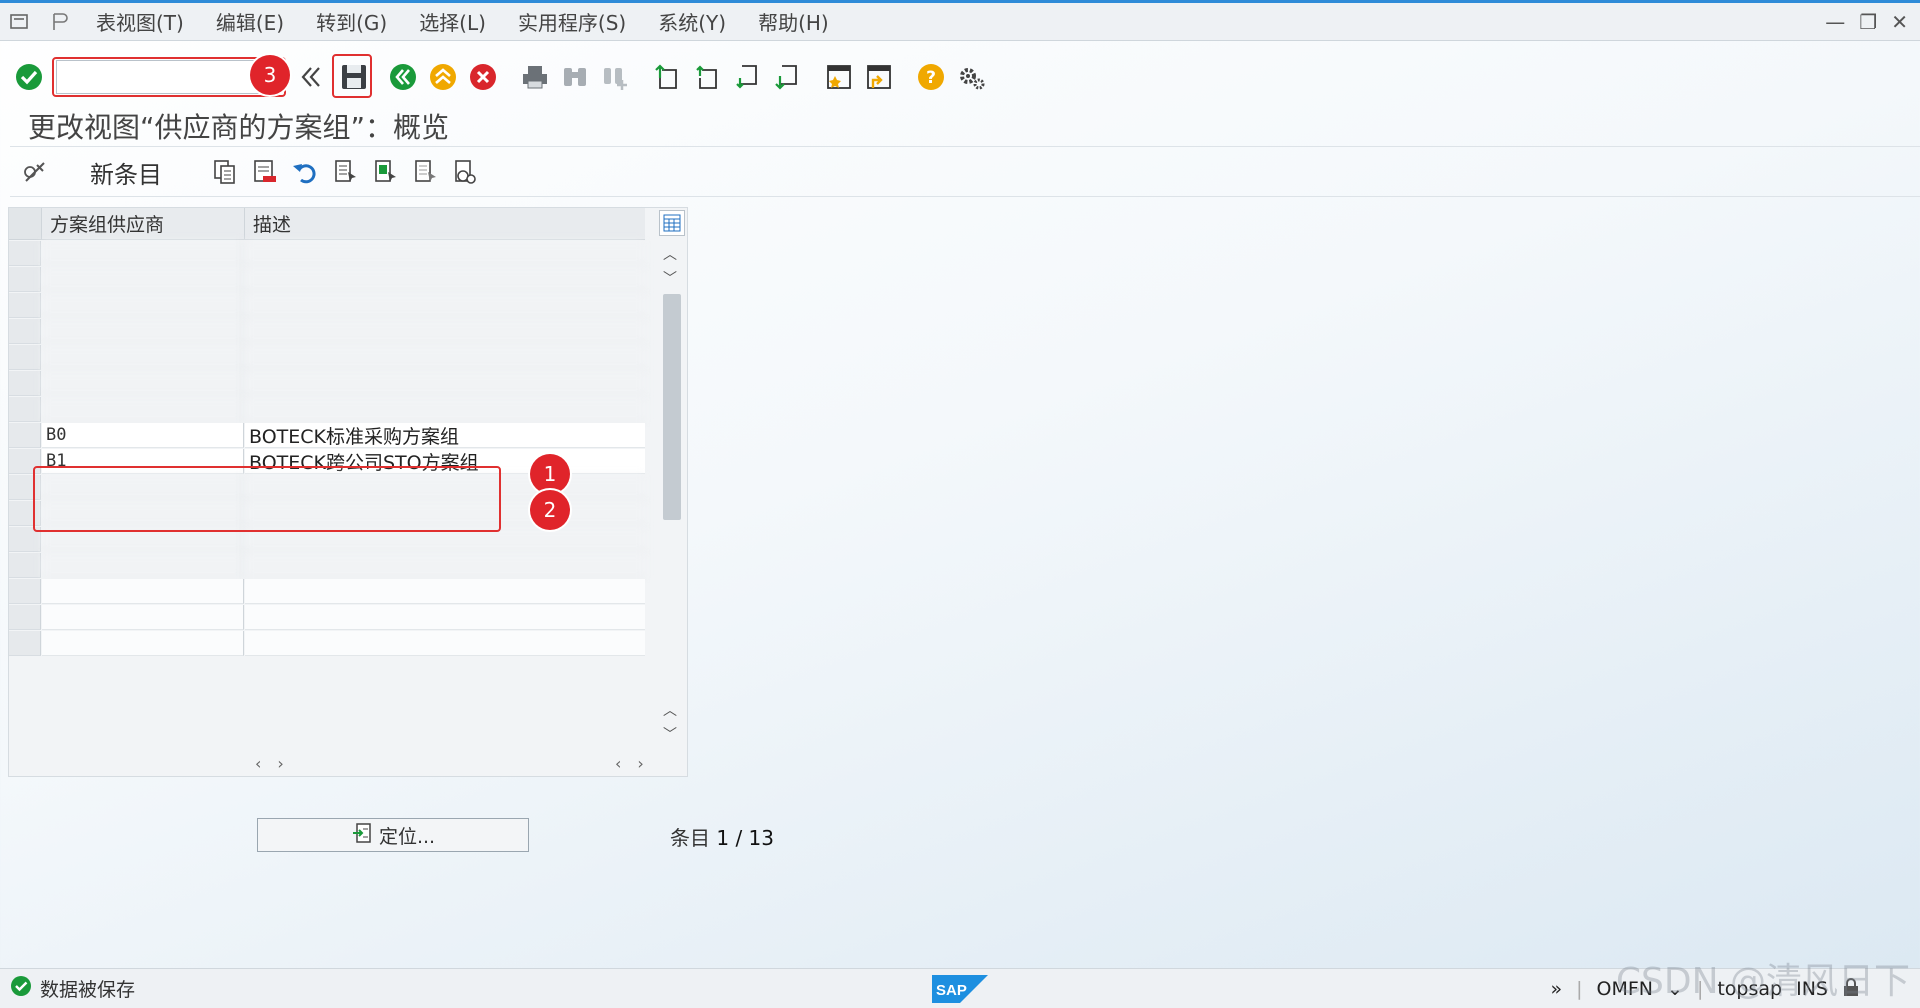 The image size is (1920, 1008). Describe the element at coordinates (143, 435) in the screenshot. I see `scheme-group-cell: B0` at that location.